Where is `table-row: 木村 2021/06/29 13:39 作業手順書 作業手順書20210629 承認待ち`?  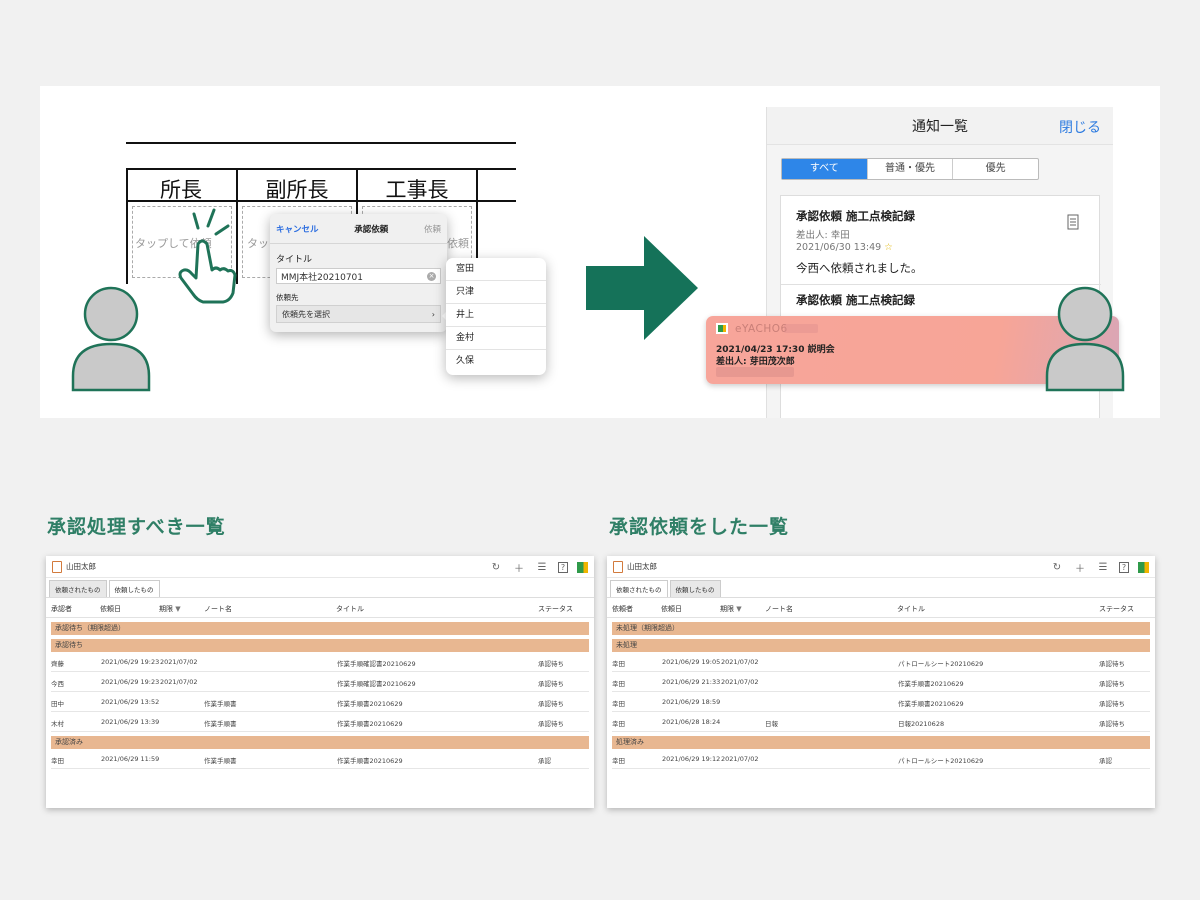
table-row: 木村 2021/06/29 13:39 作業手順書 作業手順書20210629 承認待ち is located at coordinates (320, 722).